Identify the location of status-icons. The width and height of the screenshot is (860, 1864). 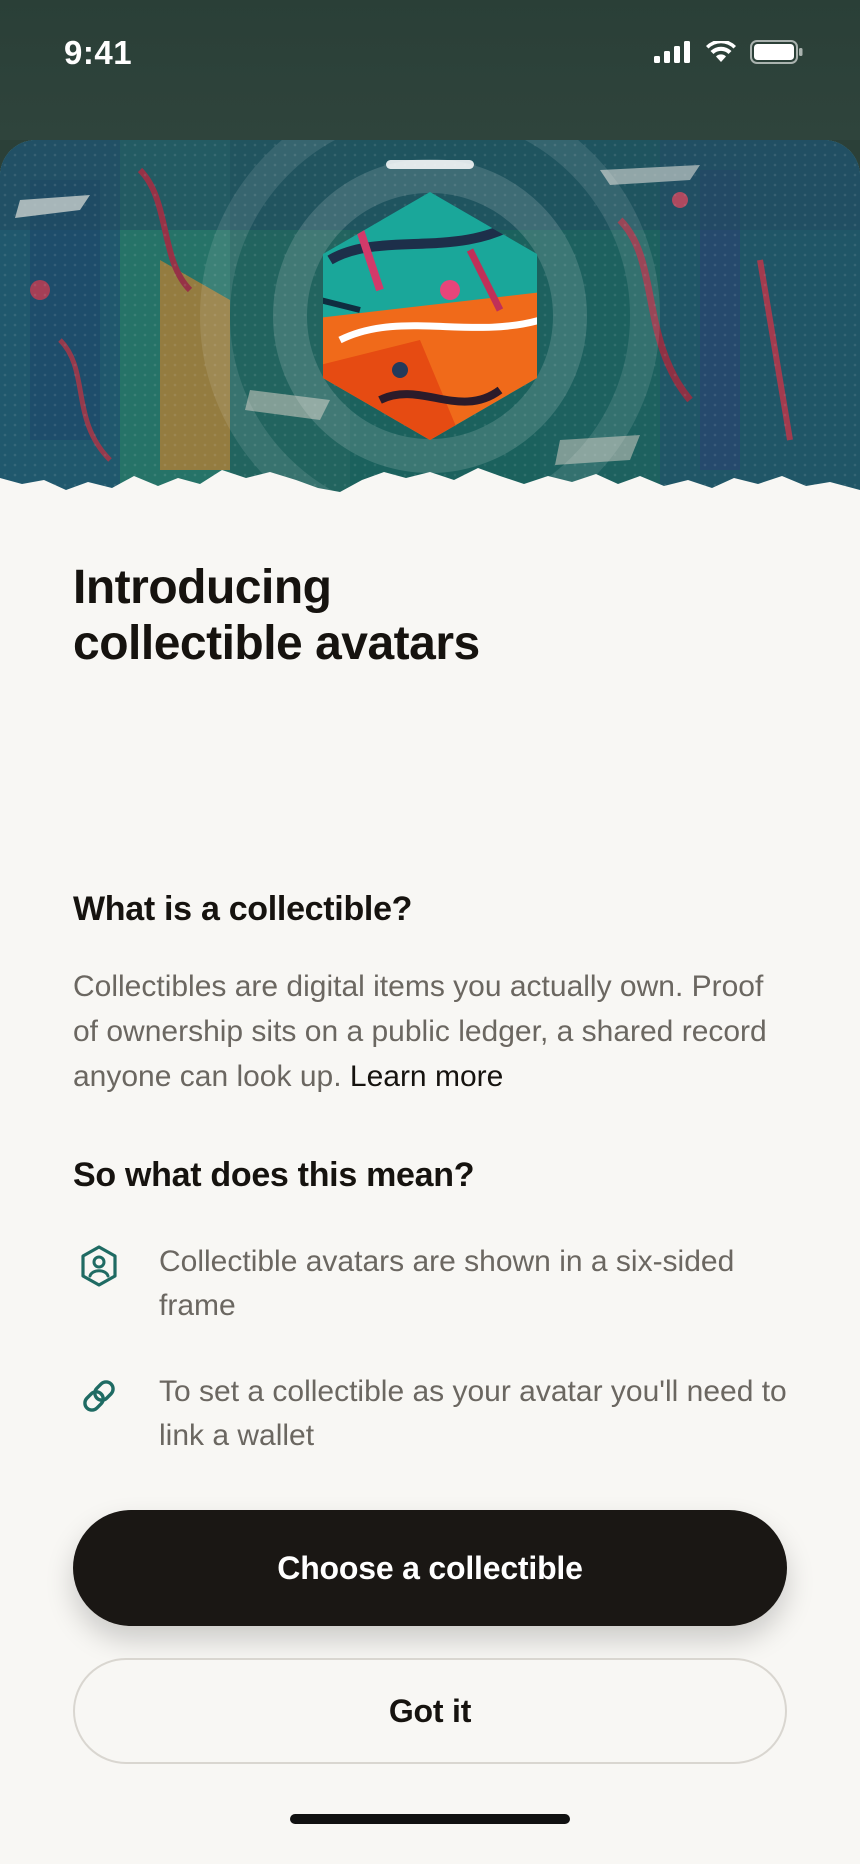
(729, 52).